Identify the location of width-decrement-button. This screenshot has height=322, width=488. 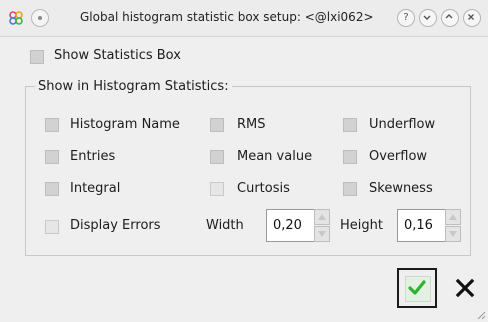
(322, 234).